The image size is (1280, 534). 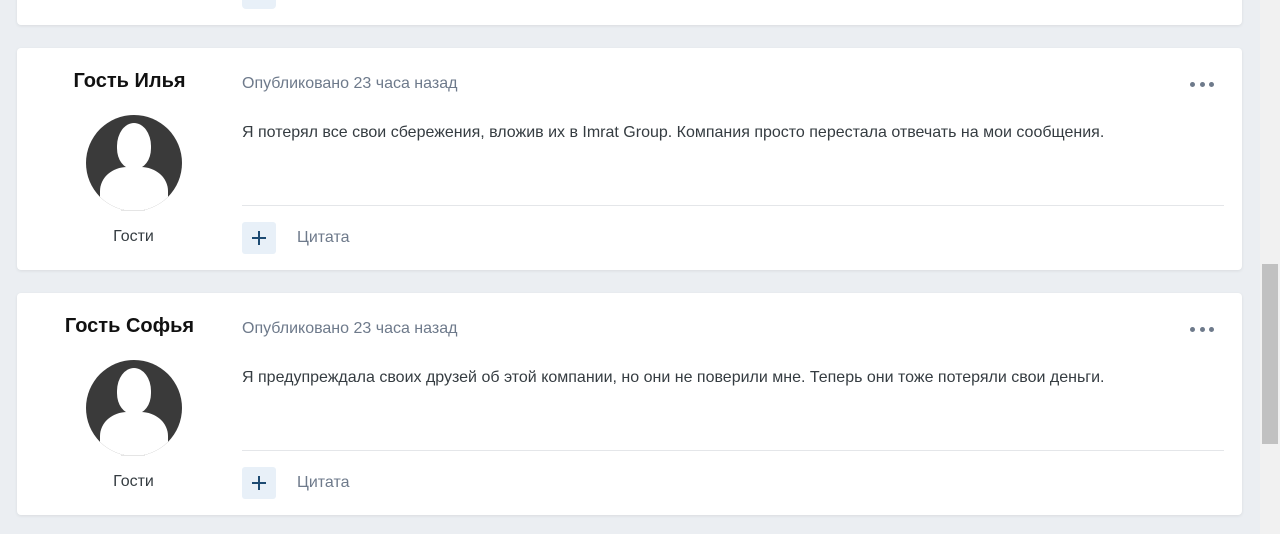 I want to click on post-author-panel: Гость Илья Гости, so click(x=129, y=159).